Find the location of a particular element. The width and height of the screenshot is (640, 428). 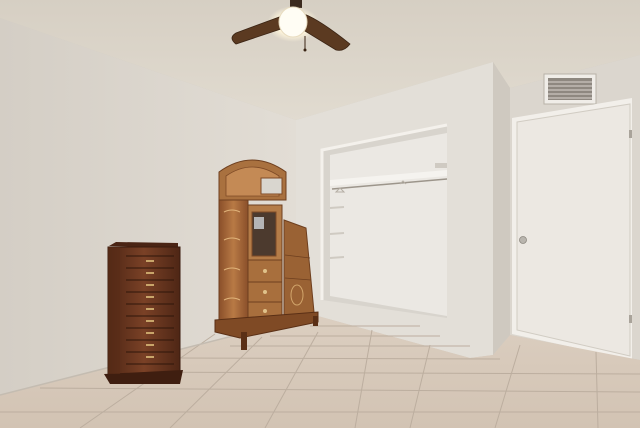

jewelry-armoire is located at coordinates (143, 313).